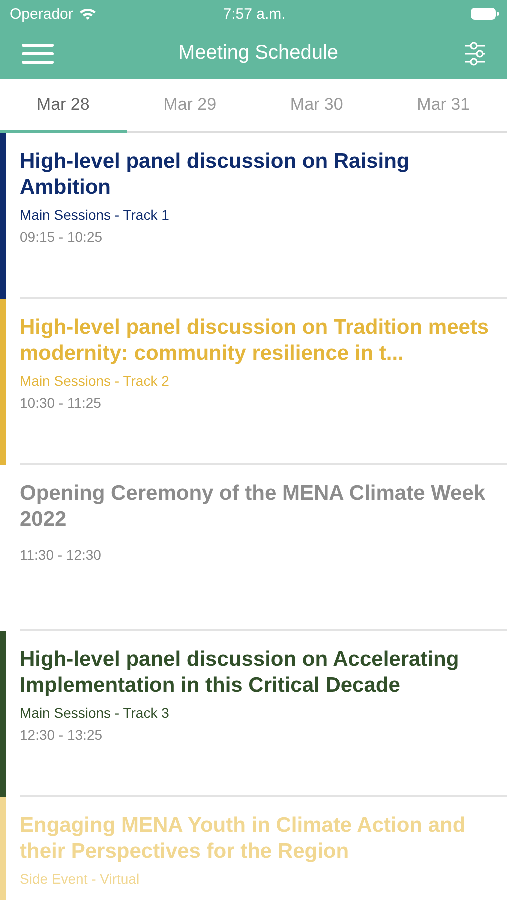  What do you see at coordinates (63, 106) in the screenshot?
I see `date-tab: Mar 28` at bounding box center [63, 106].